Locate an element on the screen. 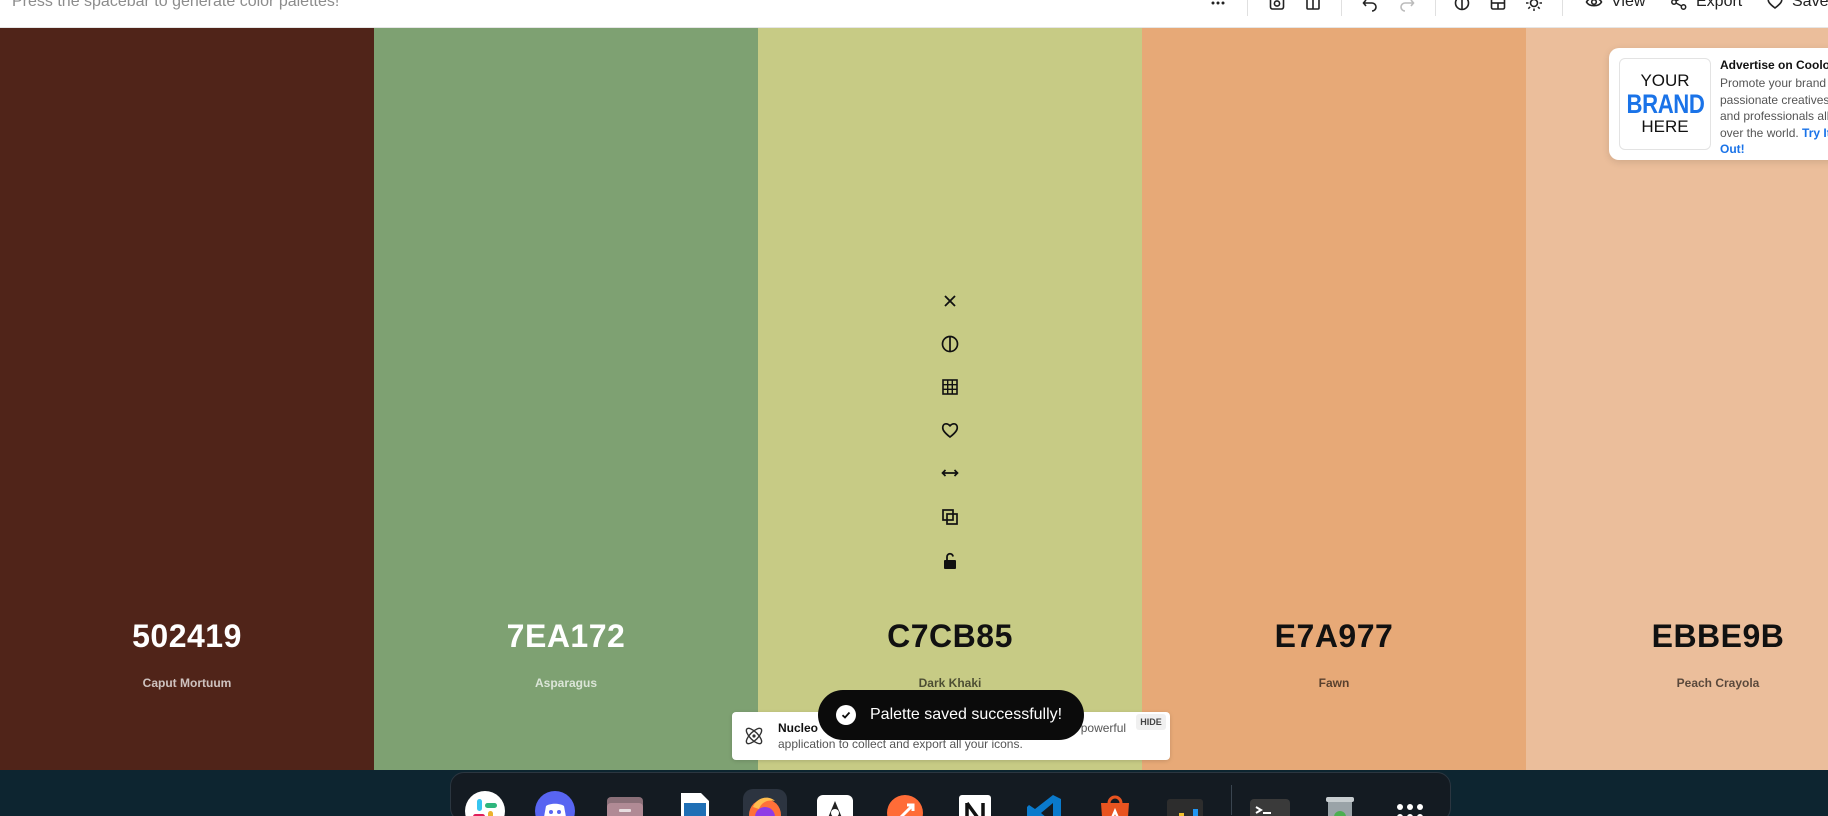 Image resolution: width=1828 pixels, height=816 pixels. color-hex-code: EBBE9B is located at coordinates (1677, 636).